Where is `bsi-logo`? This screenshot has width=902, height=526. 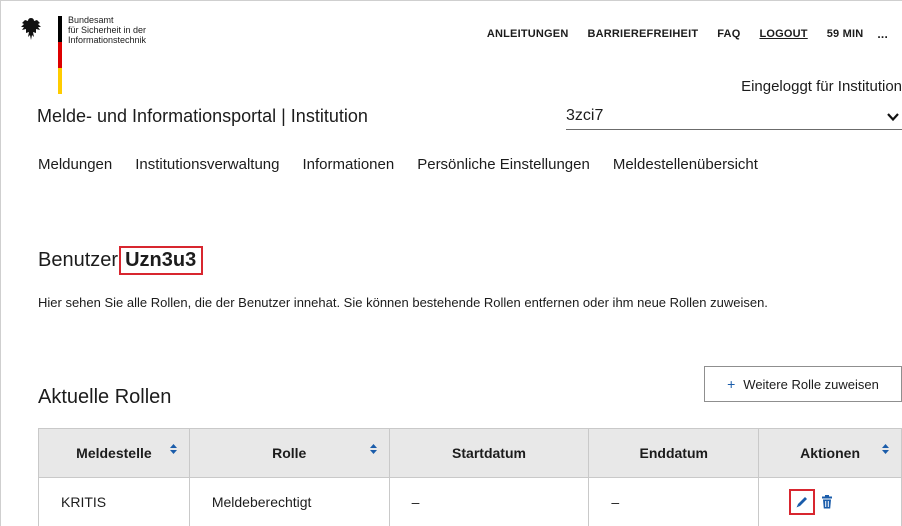 bsi-logo is located at coordinates (31, 29).